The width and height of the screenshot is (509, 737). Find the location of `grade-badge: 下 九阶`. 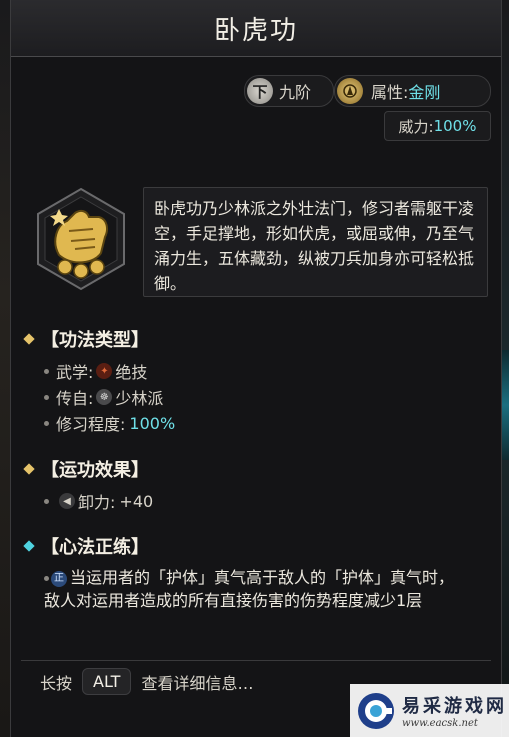

grade-badge: 下 九阶 is located at coordinates (289, 91).